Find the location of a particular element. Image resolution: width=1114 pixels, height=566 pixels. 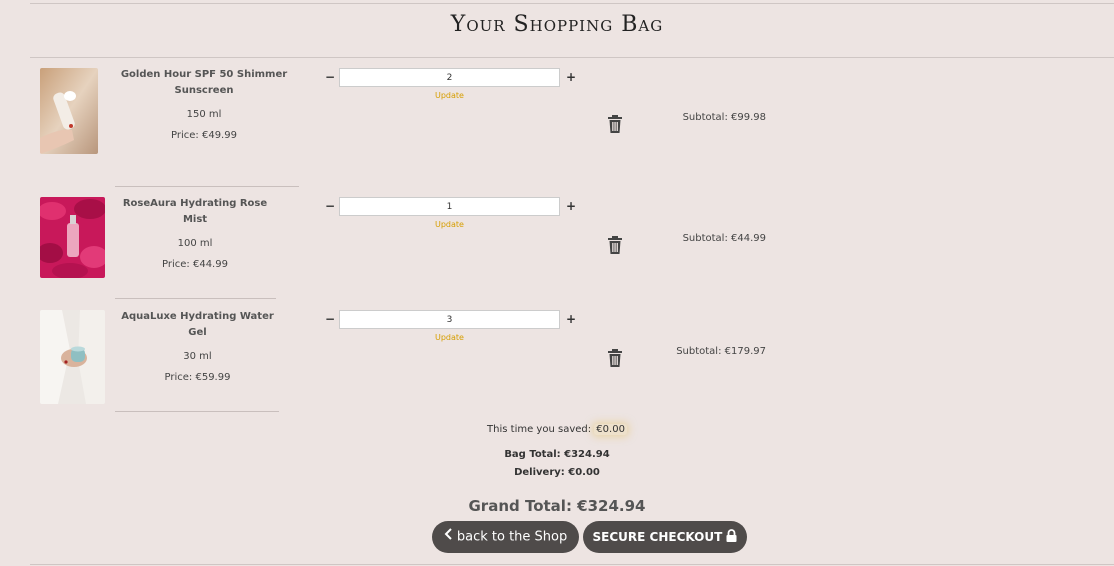

item-name: RoseAura Hydrating Rose Mist is located at coordinates (195, 211).